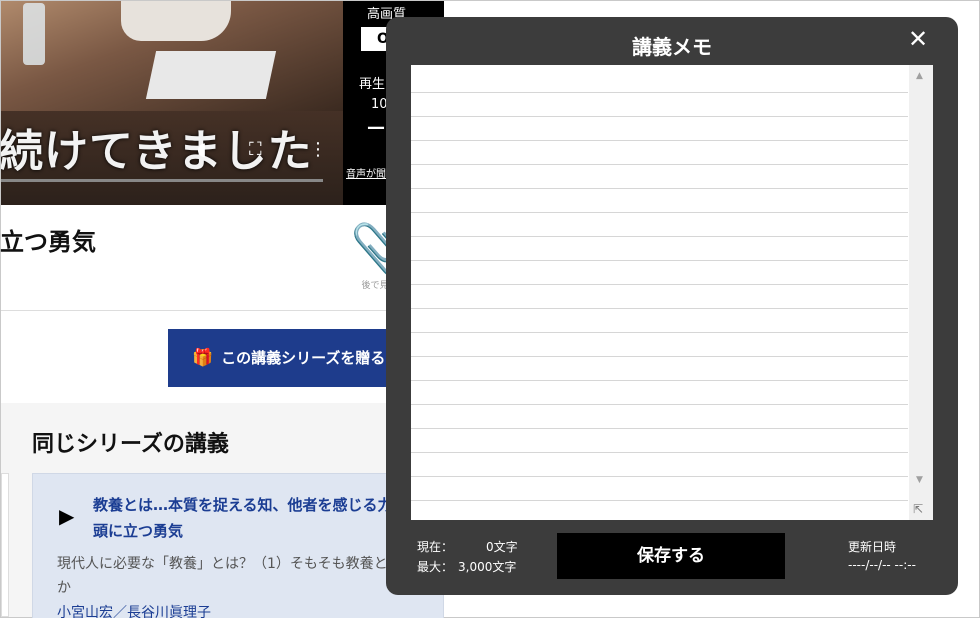 The image size is (980, 618). I want to click on divider, so click(221, 310).